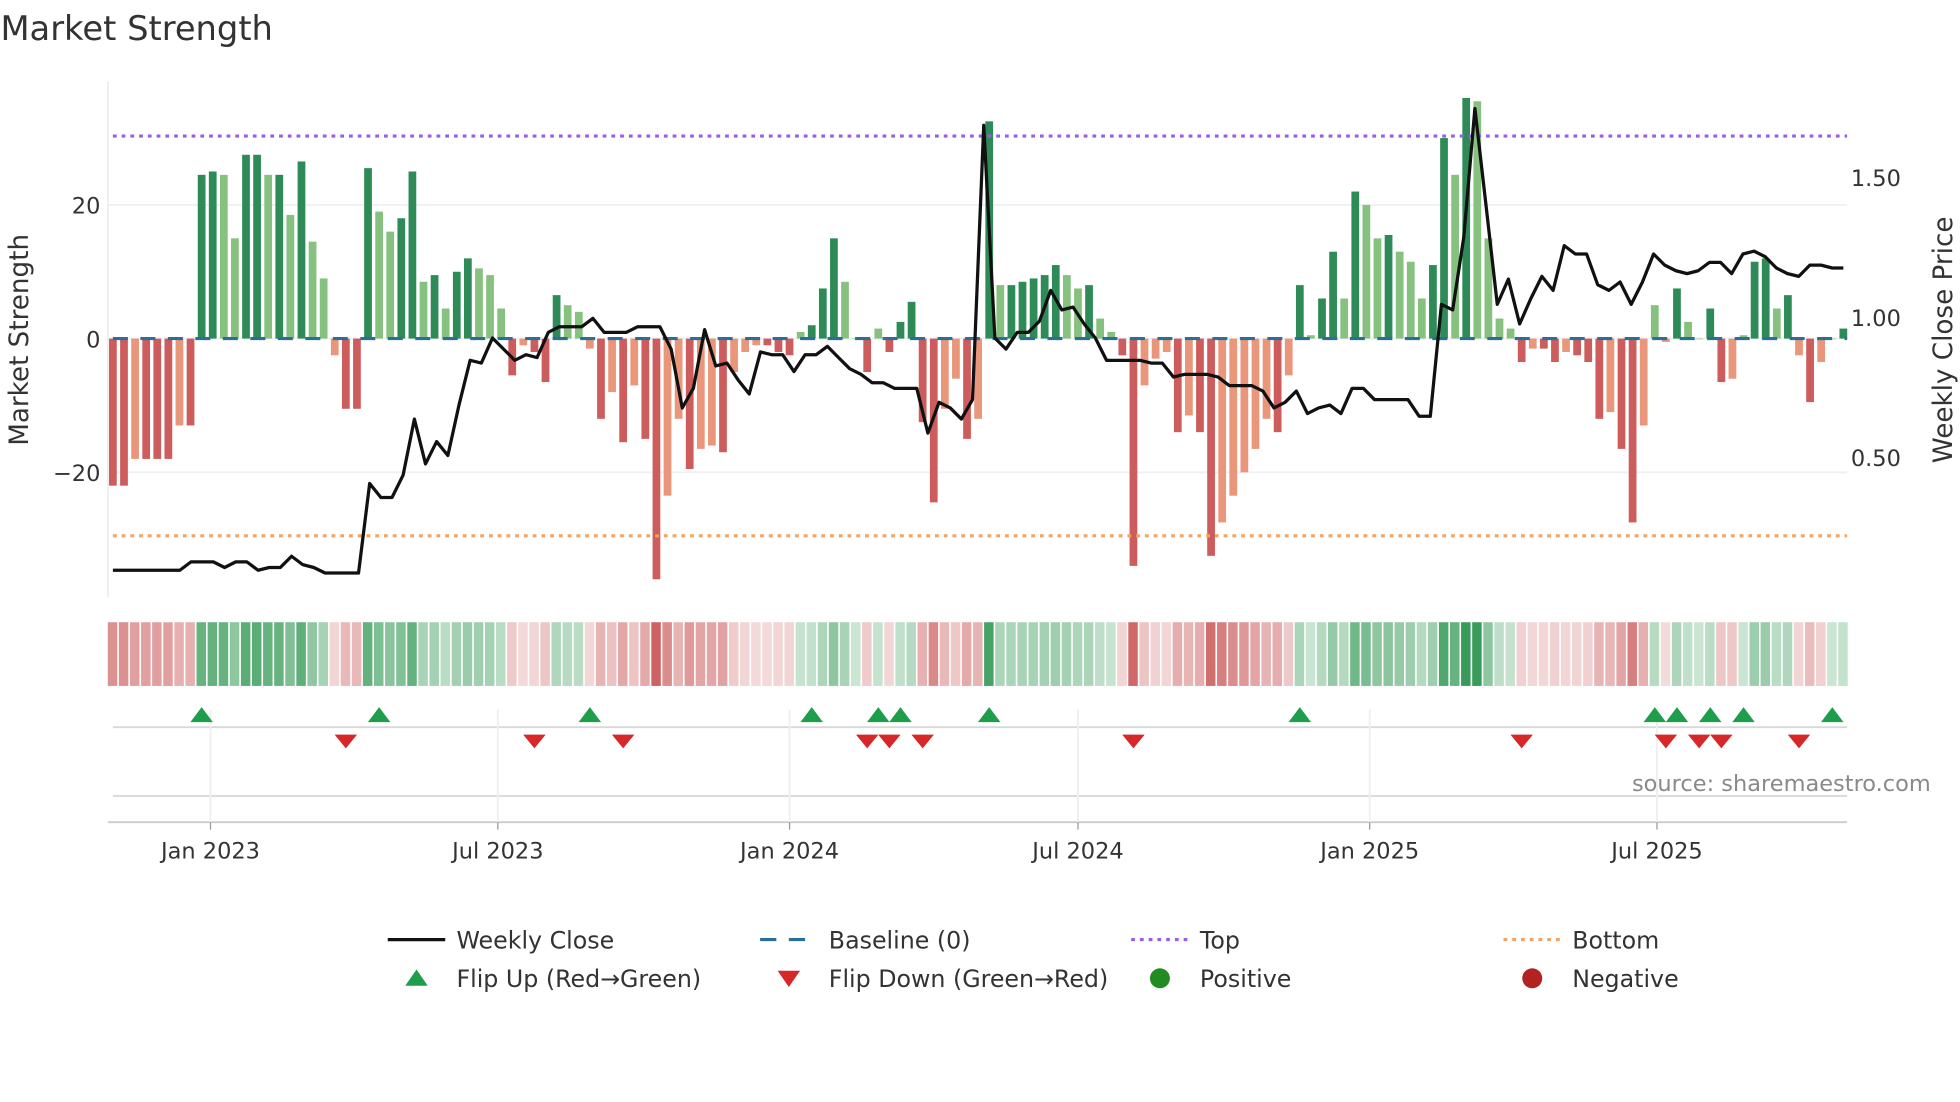 Image resolution: width=1960 pixels, height=1102 pixels. I want to click on legend-flip-up-red-green-label: Flip Up (Red→Green), so click(578, 979).